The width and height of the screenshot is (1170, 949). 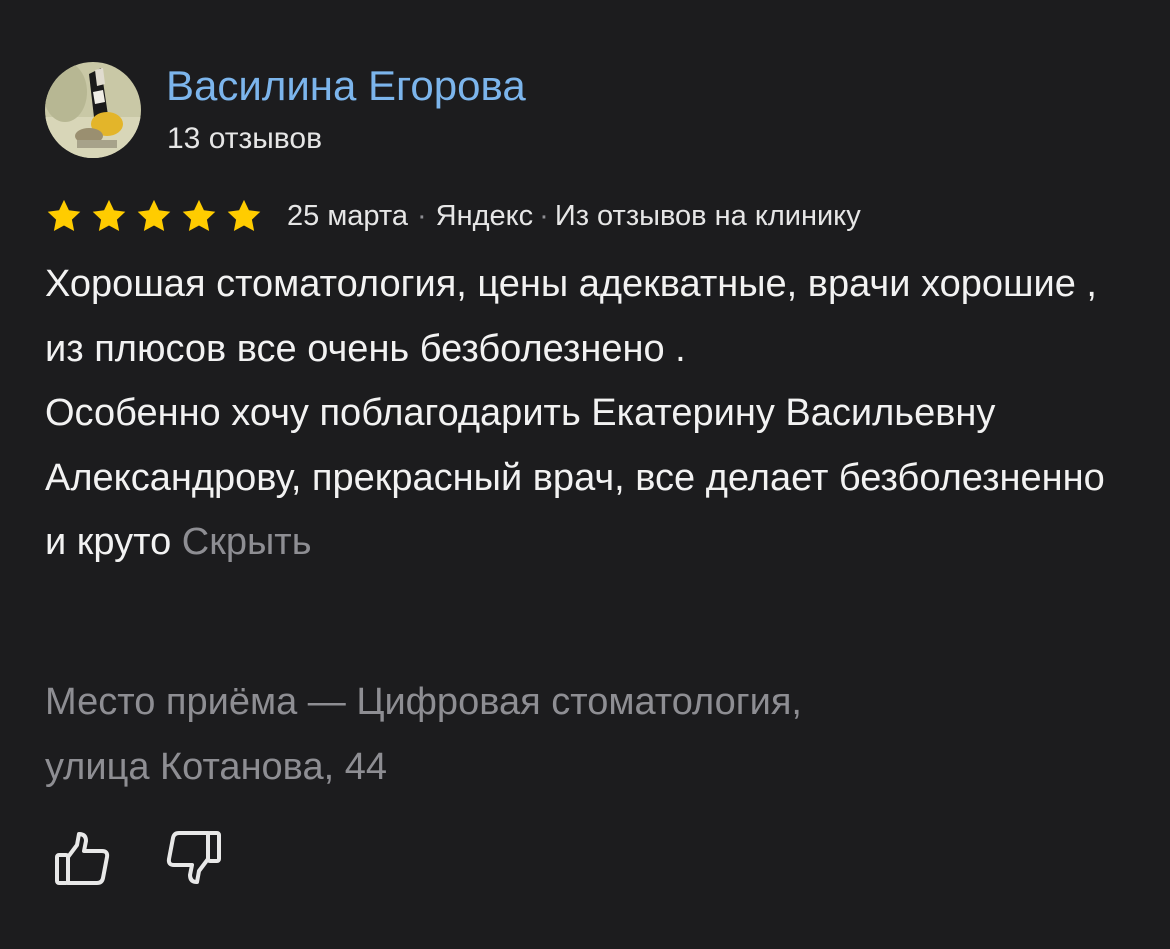 I want to click on thumbs-down-icon, so click(x=193, y=857).